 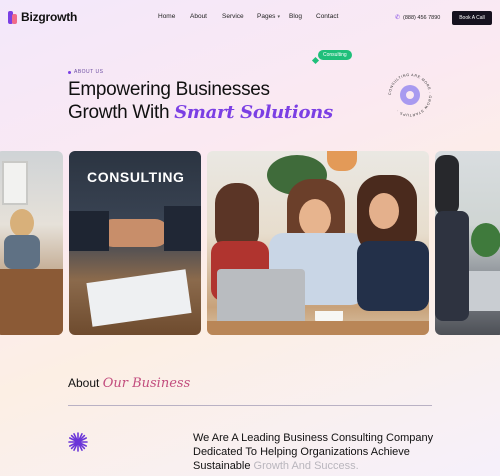 I want to click on logo-mark-icon, so click(x=12, y=17).